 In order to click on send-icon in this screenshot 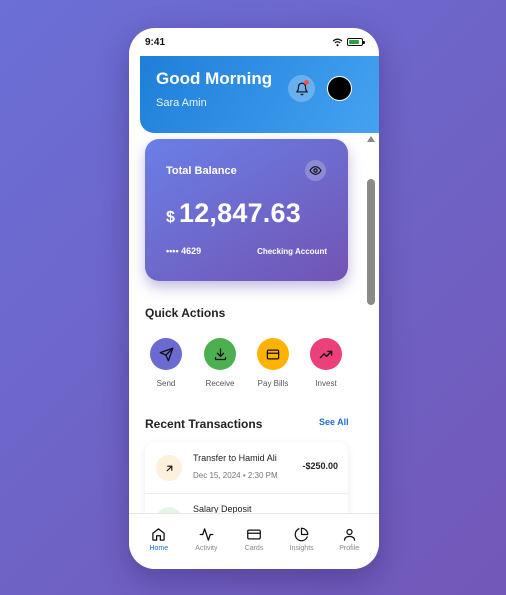, I will do `click(166, 354)`.